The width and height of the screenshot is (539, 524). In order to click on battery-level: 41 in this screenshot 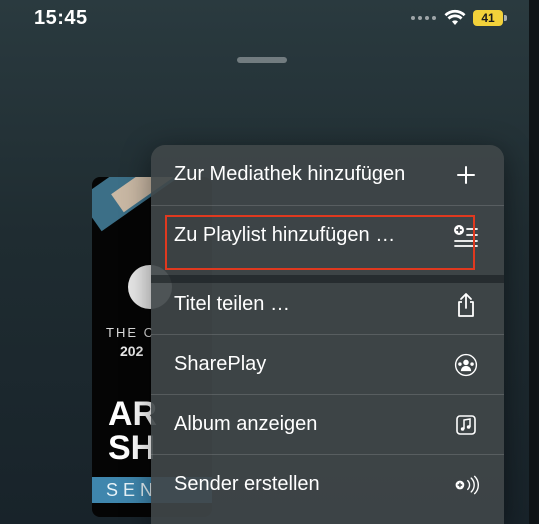, I will do `click(488, 18)`.